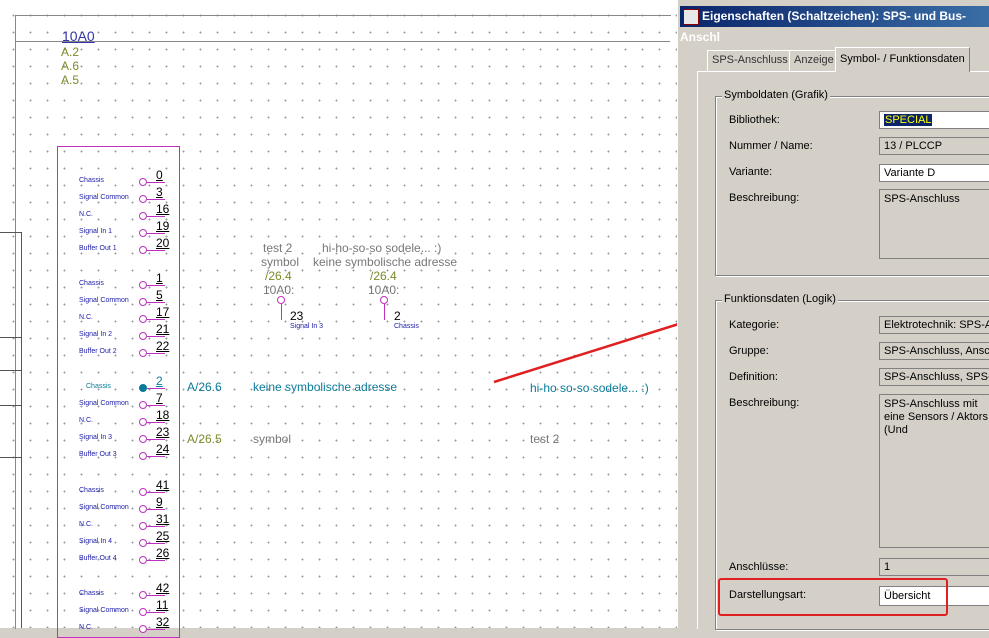 This screenshot has width=989, height=638. Describe the element at coordinates (754, 325) in the screenshot. I see `kategorie-label: Kategorie:` at that location.